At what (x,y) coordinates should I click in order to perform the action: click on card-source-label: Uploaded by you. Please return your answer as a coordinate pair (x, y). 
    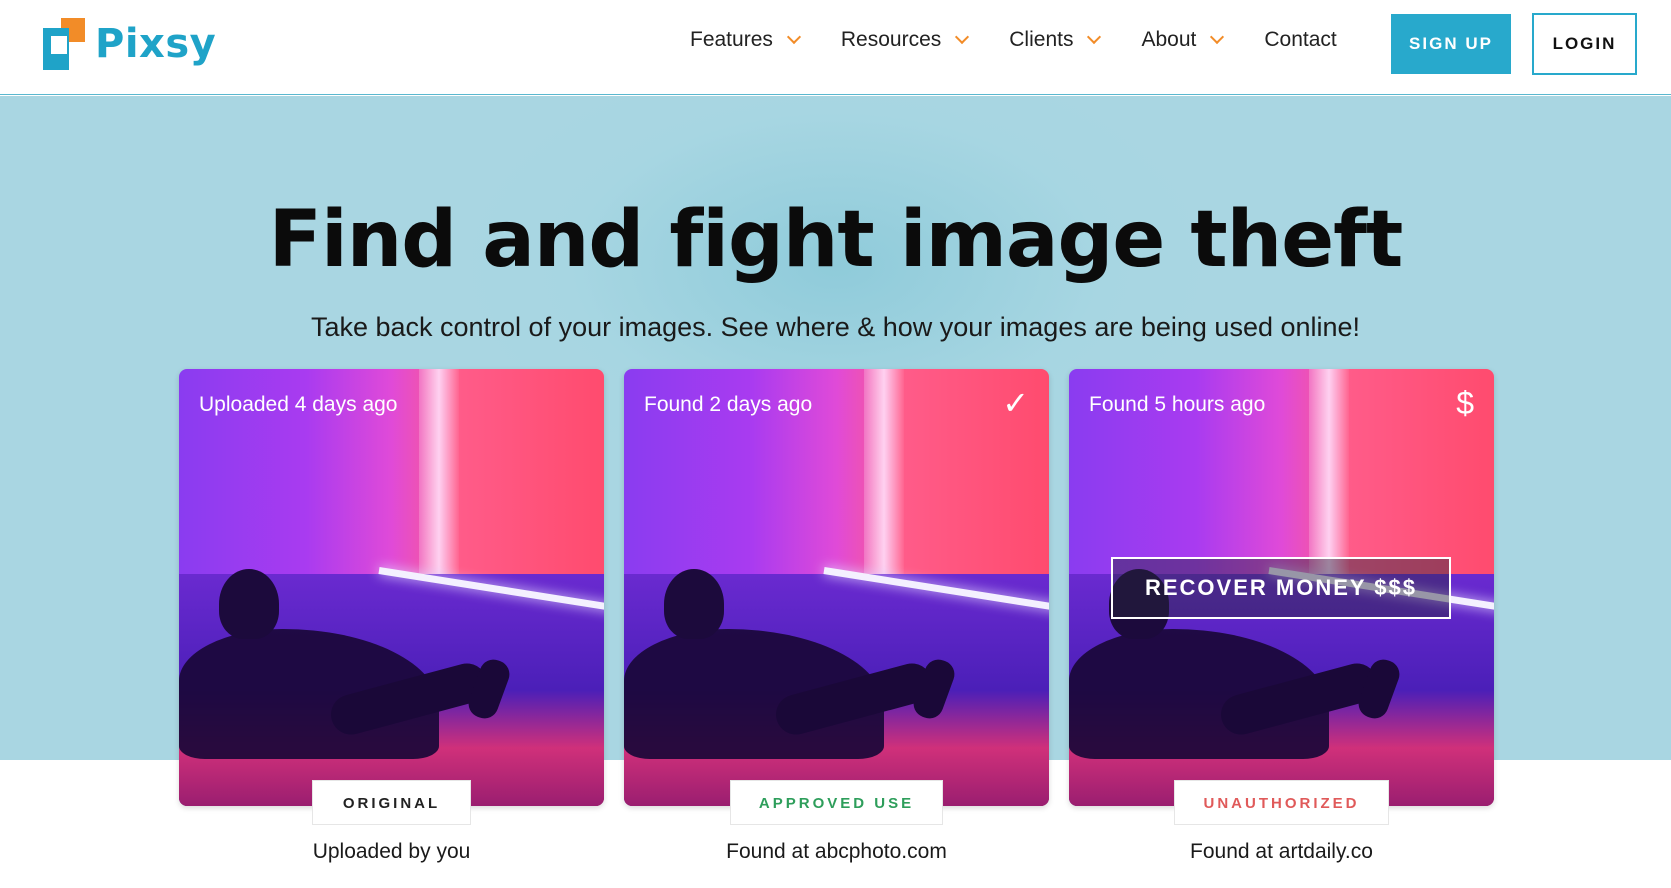
    Looking at the image, I should click on (391, 851).